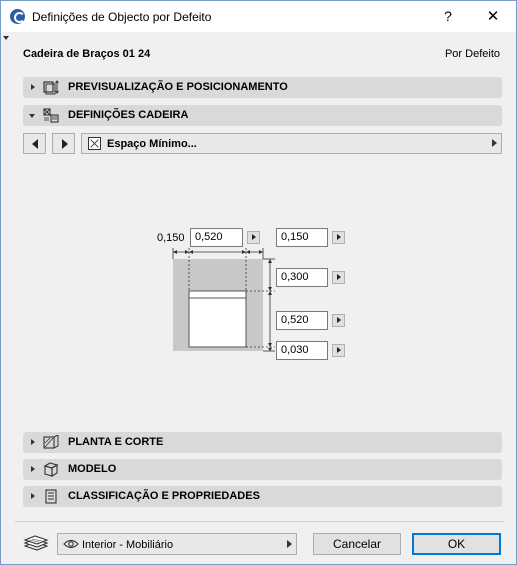 Image resolution: width=517 pixels, height=565 pixels. What do you see at coordinates (302, 350) in the screenshot?
I see `back-clearance-field: 0,030` at bounding box center [302, 350].